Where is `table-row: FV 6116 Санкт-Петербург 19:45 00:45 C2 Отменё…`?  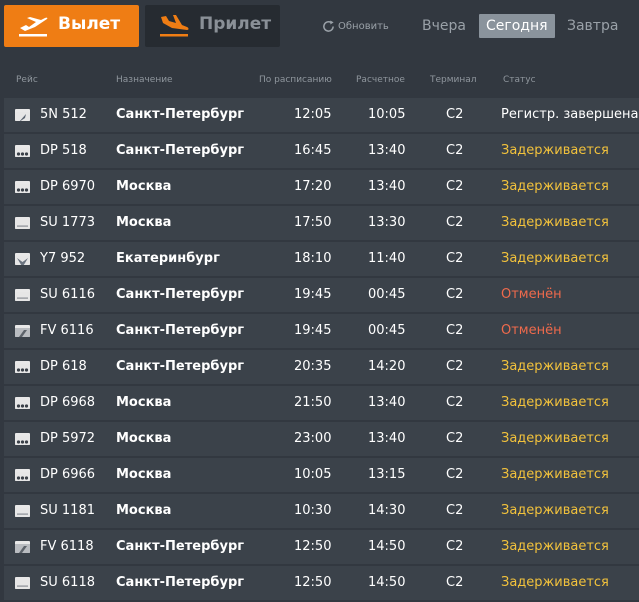 table-row: FV 6116 Санкт-Петербург 19:45 00:45 C2 Отменё… is located at coordinates (321, 331).